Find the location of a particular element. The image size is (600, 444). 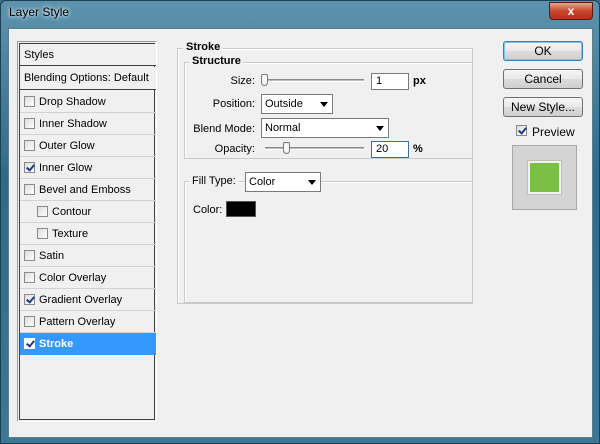

style-item-label: Satin is located at coordinates (52, 256).